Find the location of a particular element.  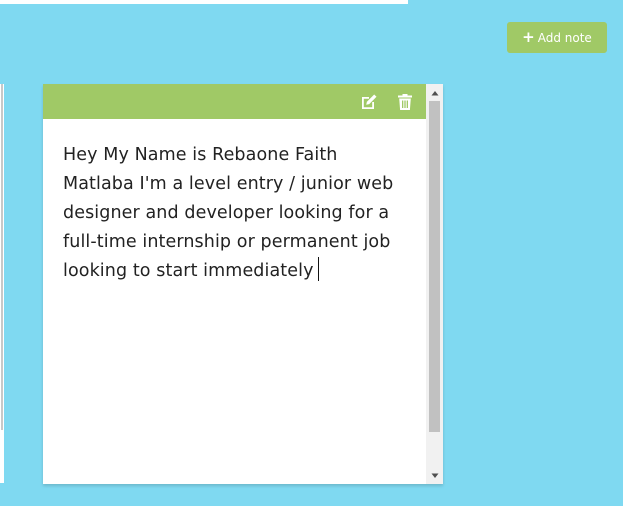

scroll-down-arrow is located at coordinates (434, 475).